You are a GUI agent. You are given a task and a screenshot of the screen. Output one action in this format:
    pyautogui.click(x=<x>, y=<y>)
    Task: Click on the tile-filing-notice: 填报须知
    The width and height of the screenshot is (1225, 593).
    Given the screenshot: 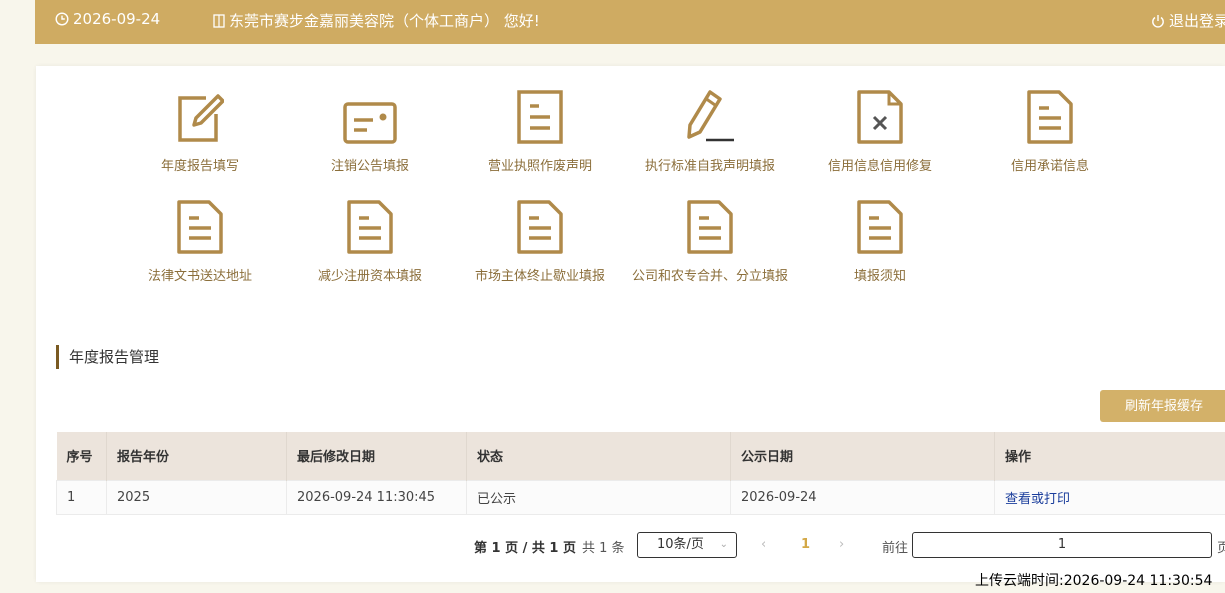 What is the action you would take?
    pyautogui.click(x=880, y=240)
    